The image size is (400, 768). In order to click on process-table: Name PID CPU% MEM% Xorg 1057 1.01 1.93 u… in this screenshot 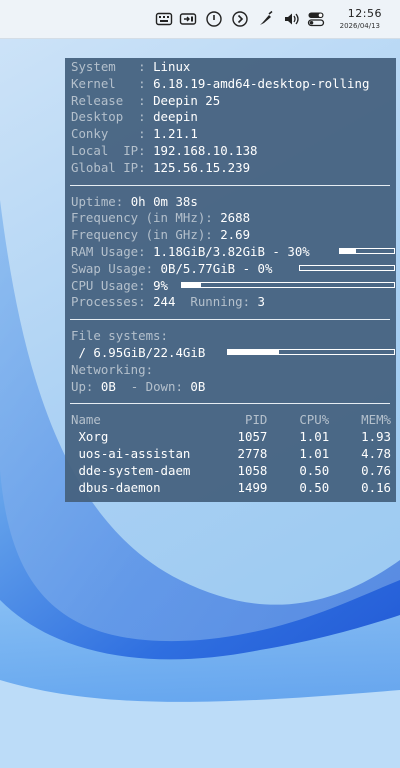, I will do `click(231, 454)`.